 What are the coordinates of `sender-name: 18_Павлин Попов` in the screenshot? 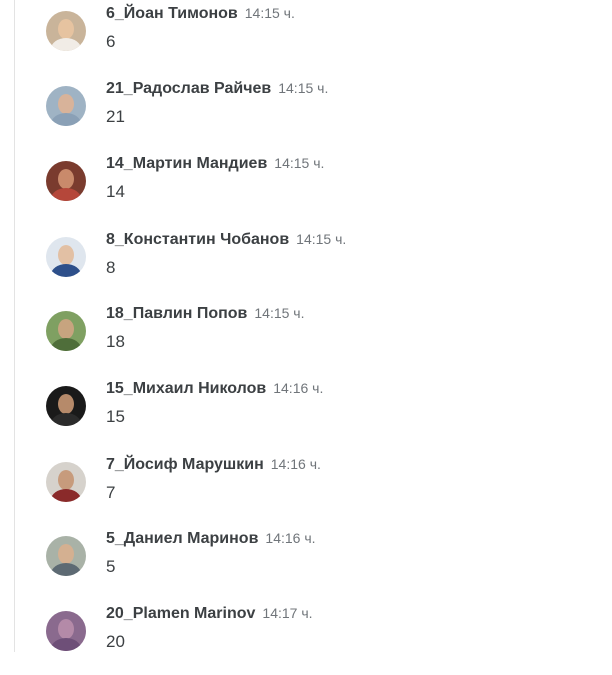 It's located at (176, 313).